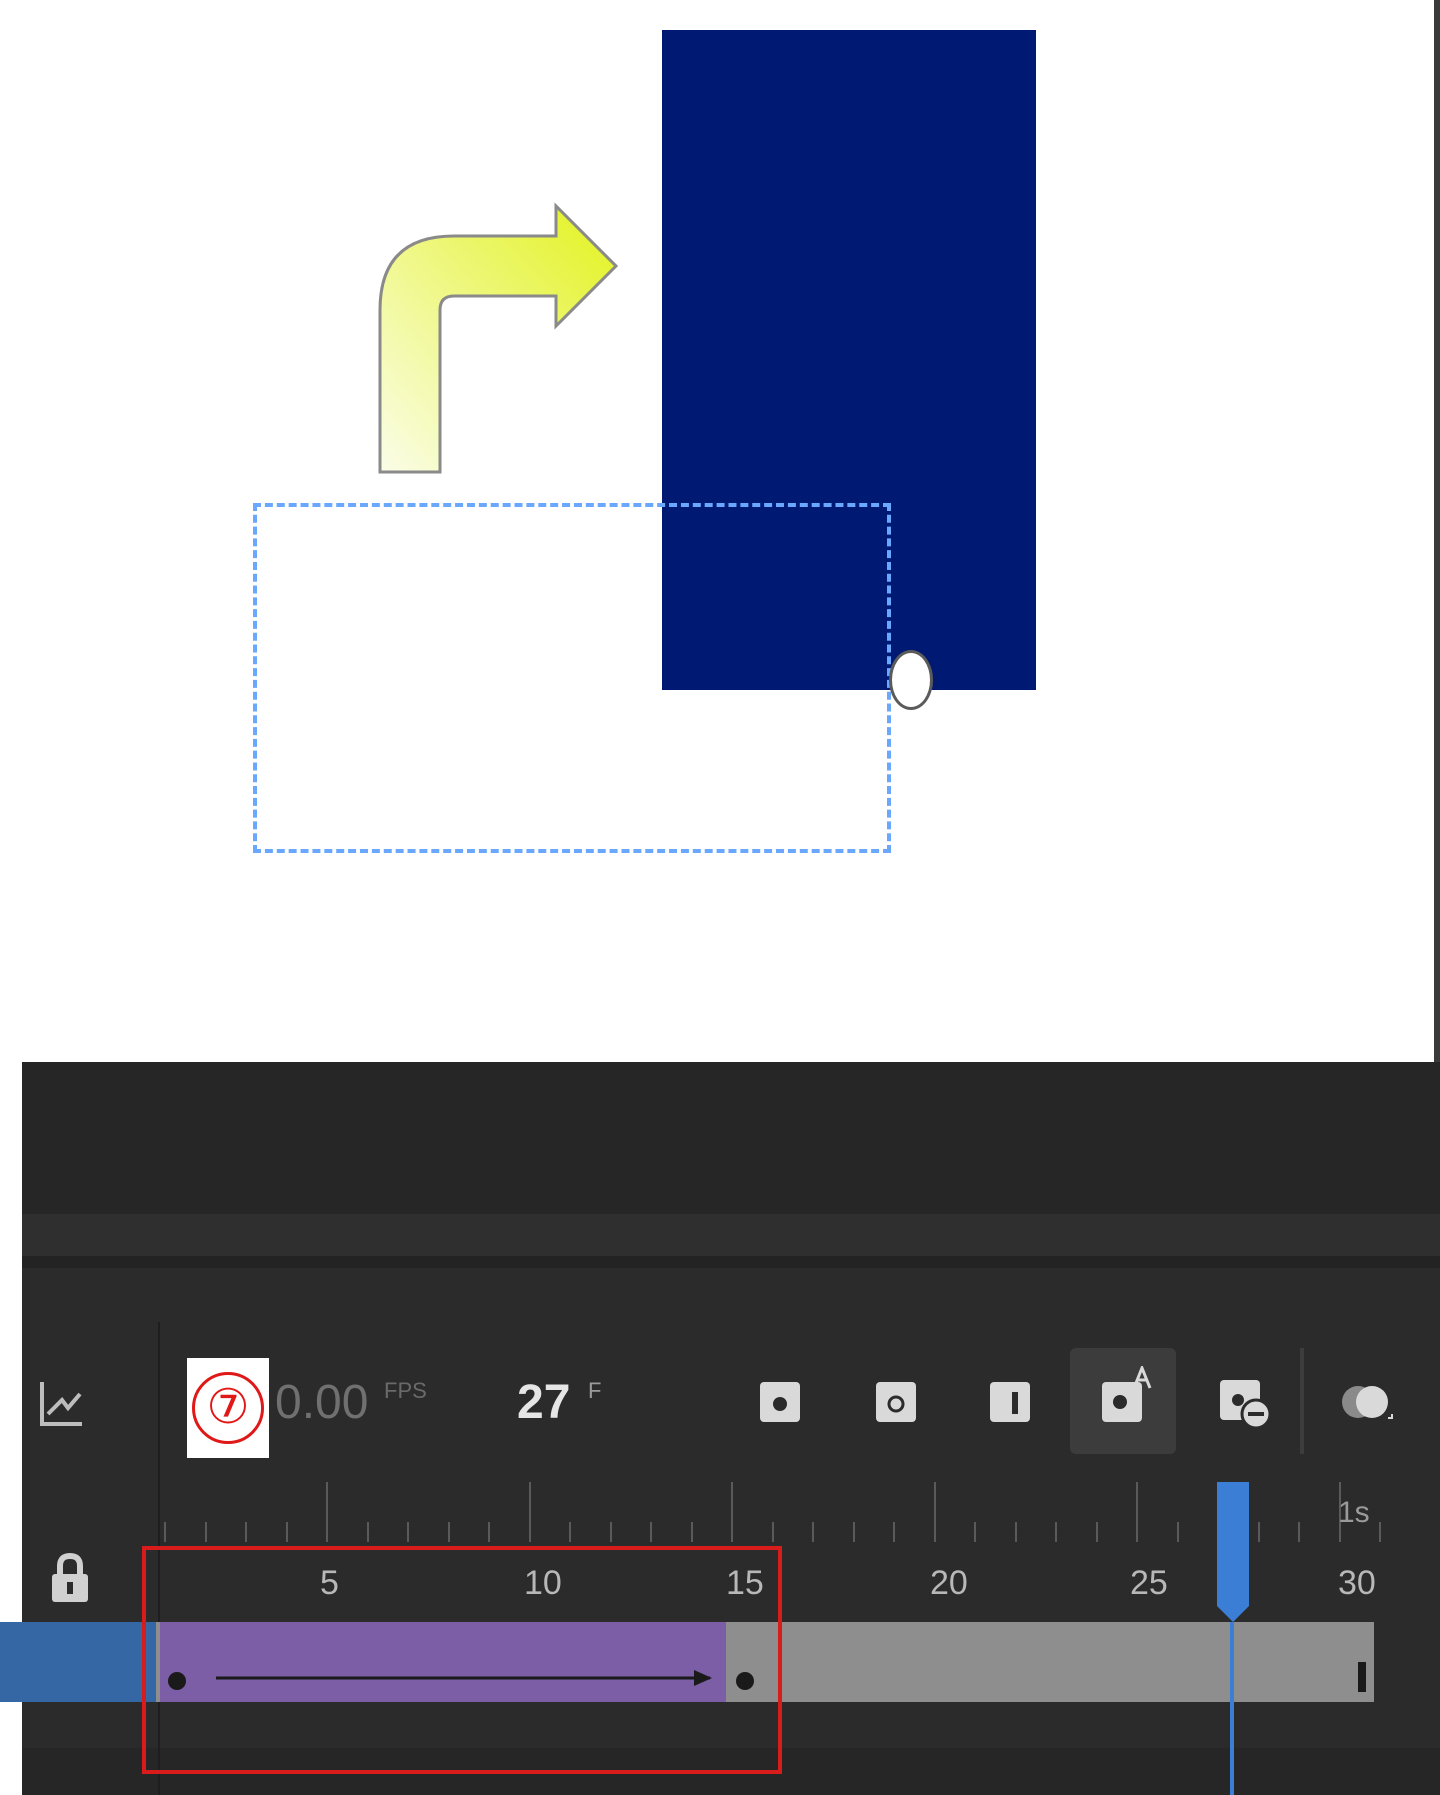 The height and width of the screenshot is (1795, 1440). I want to click on fps-value: 0.00, so click(321, 1402).